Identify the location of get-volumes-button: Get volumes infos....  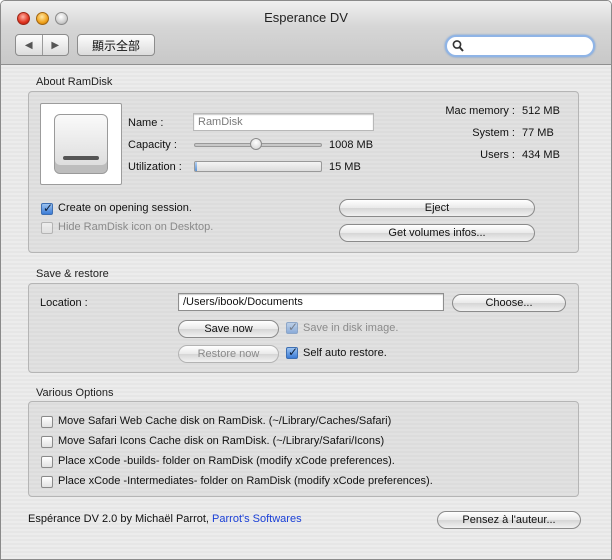
(437, 233).